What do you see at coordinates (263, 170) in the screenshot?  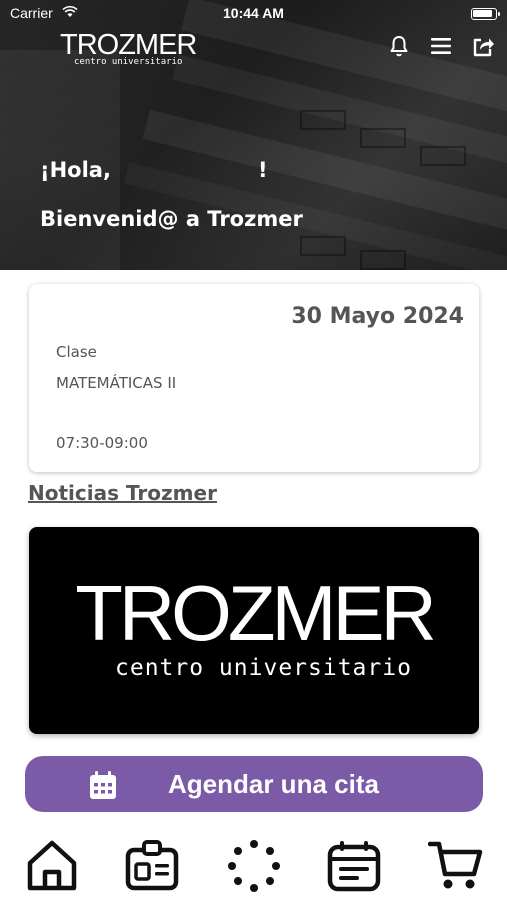 I see `greeting-exclaim: !` at bounding box center [263, 170].